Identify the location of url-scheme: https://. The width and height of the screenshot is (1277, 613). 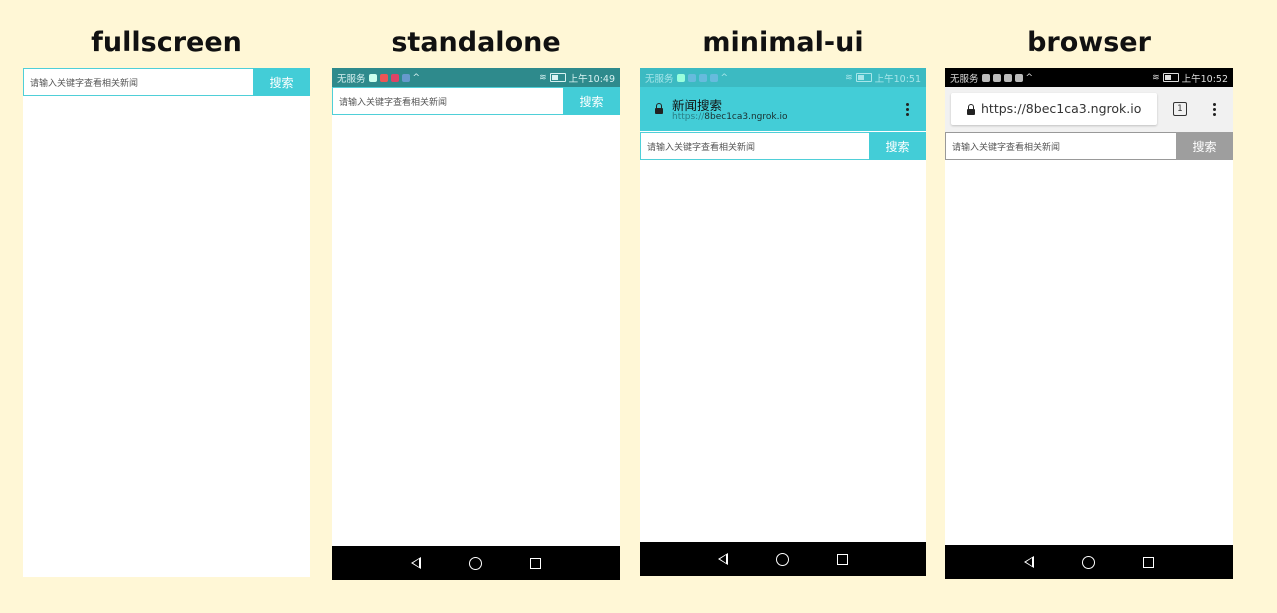
(688, 117).